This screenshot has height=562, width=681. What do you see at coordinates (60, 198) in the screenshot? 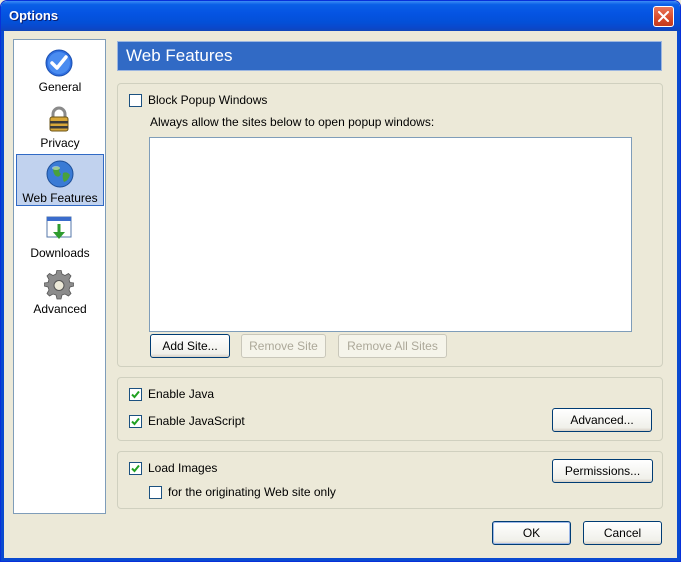
I see `sidebar-item-label: Web Features` at bounding box center [60, 198].